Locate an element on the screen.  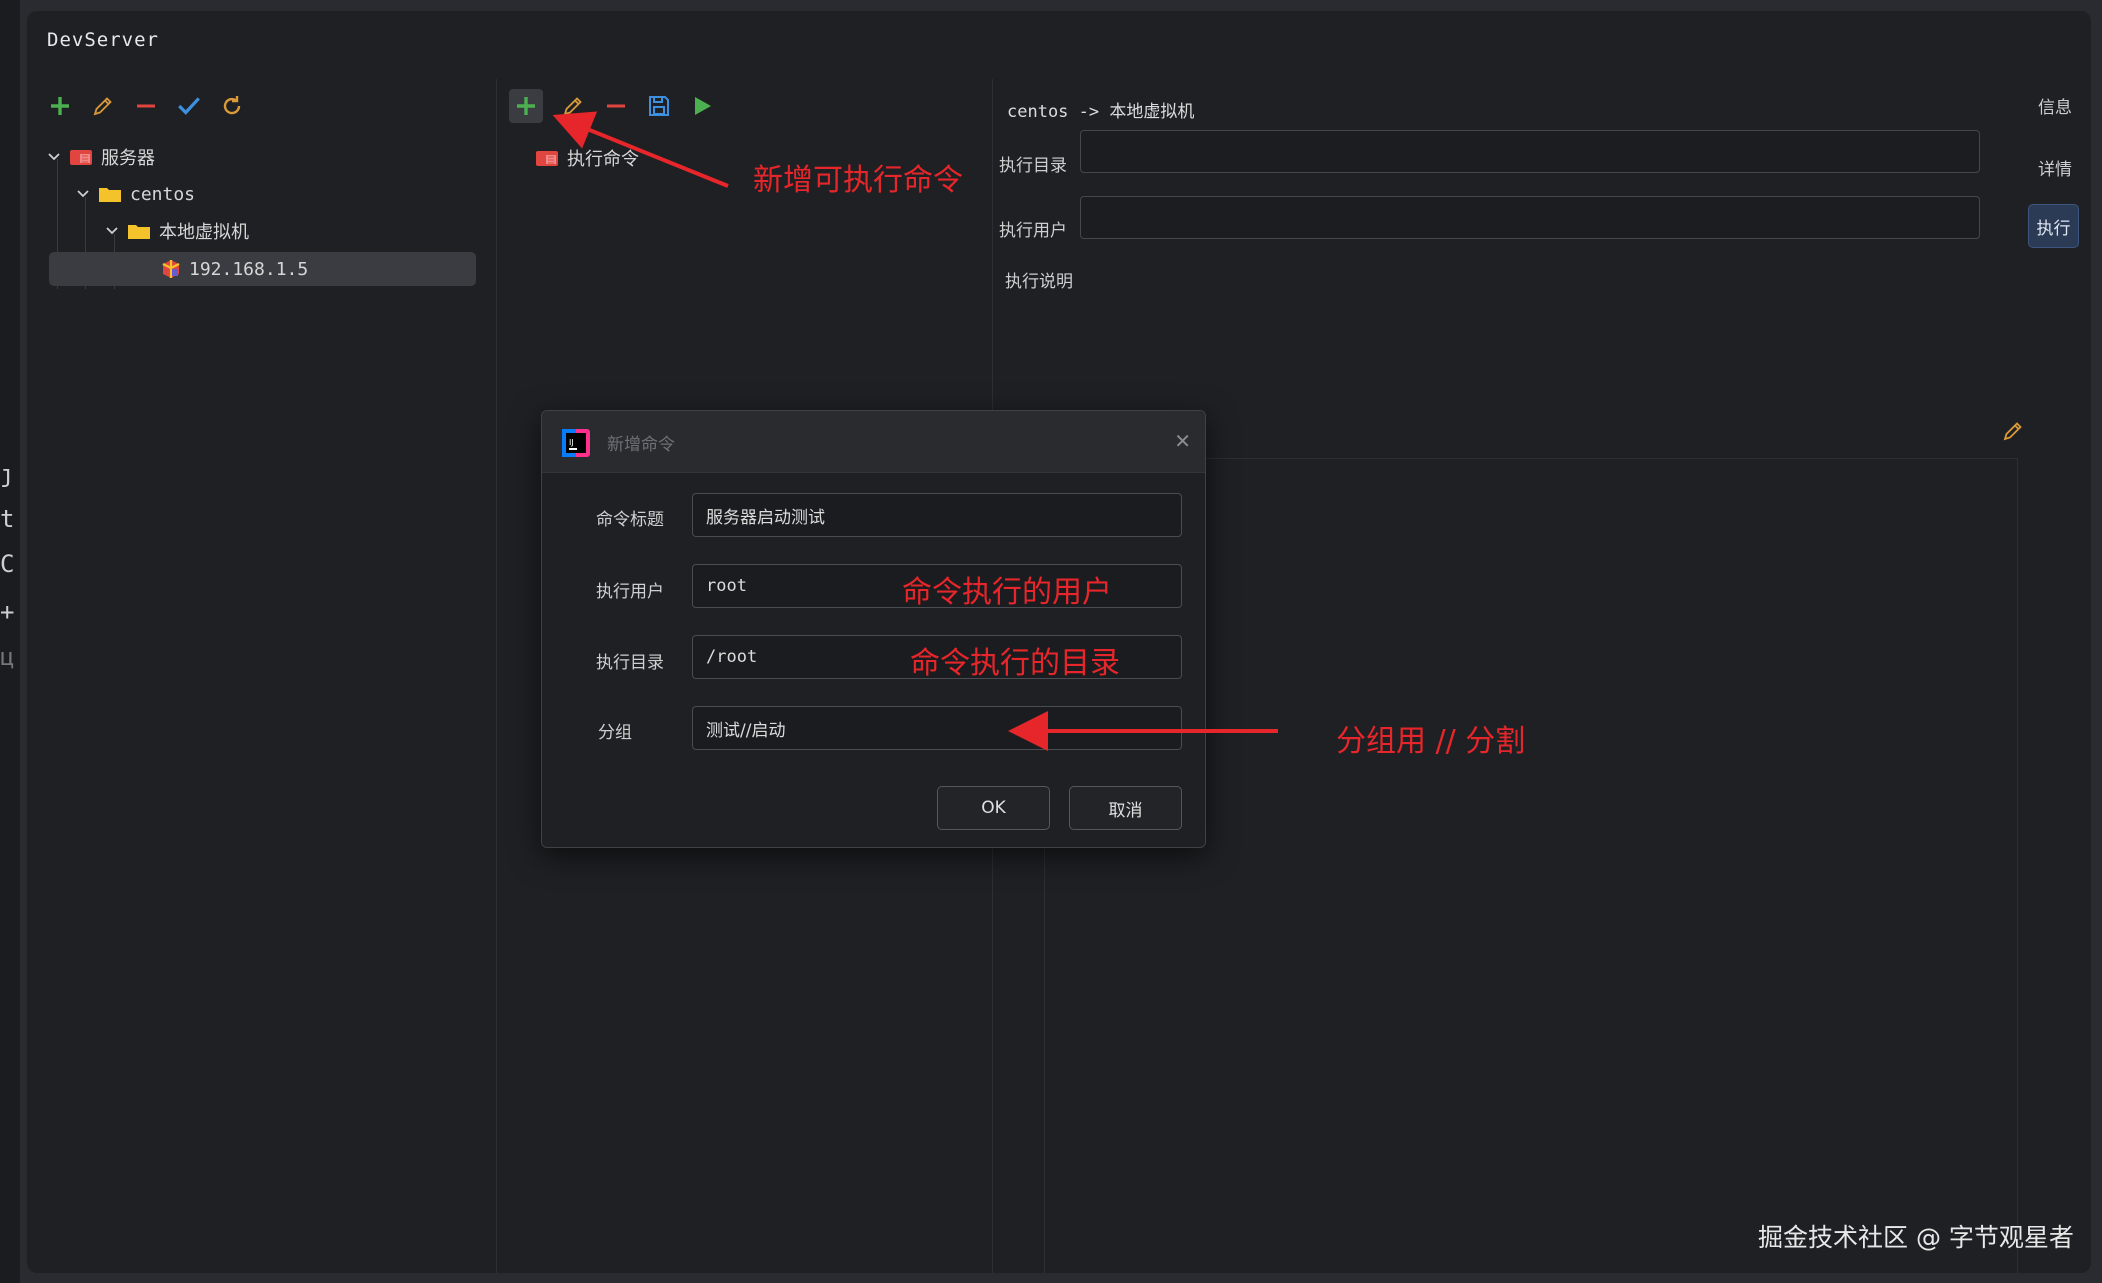
watermark: 掘金技术社区 @ 字节观星者 is located at coordinates (1916, 1237).